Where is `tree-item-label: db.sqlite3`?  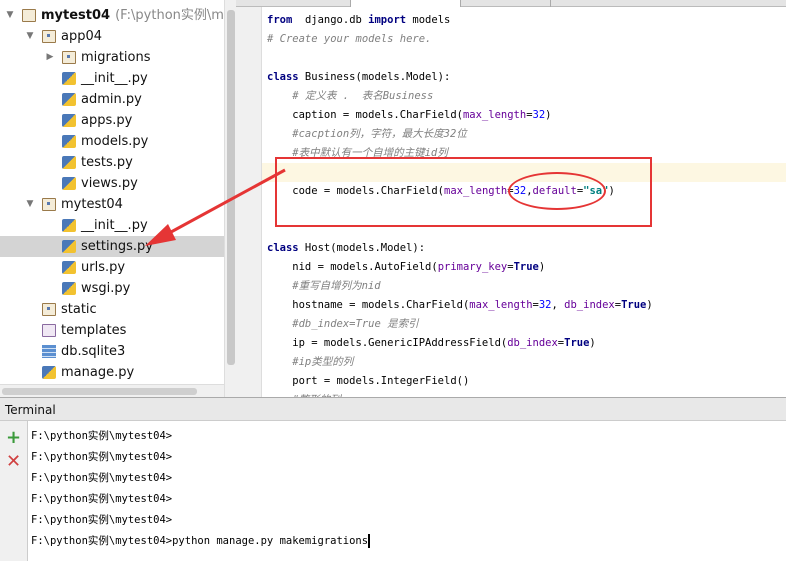 tree-item-label: db.sqlite3 is located at coordinates (93, 351).